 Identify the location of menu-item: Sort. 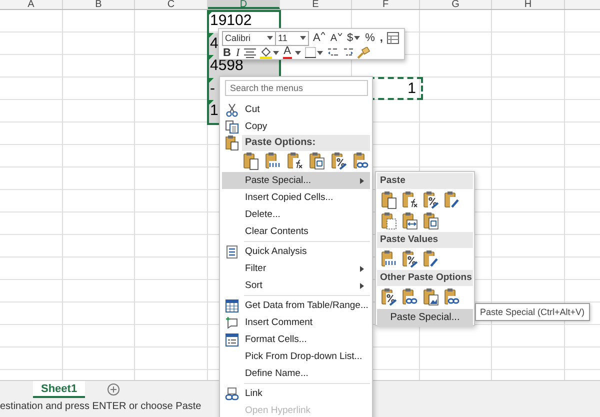
(296, 285).